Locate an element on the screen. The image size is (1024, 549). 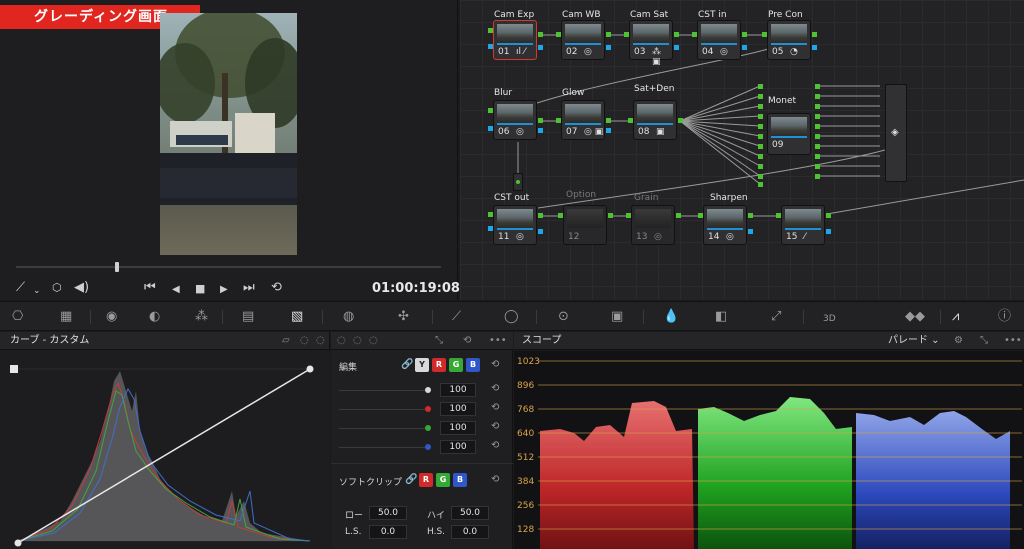
soft-clip-g-button: G is located at coordinates (443, 480).